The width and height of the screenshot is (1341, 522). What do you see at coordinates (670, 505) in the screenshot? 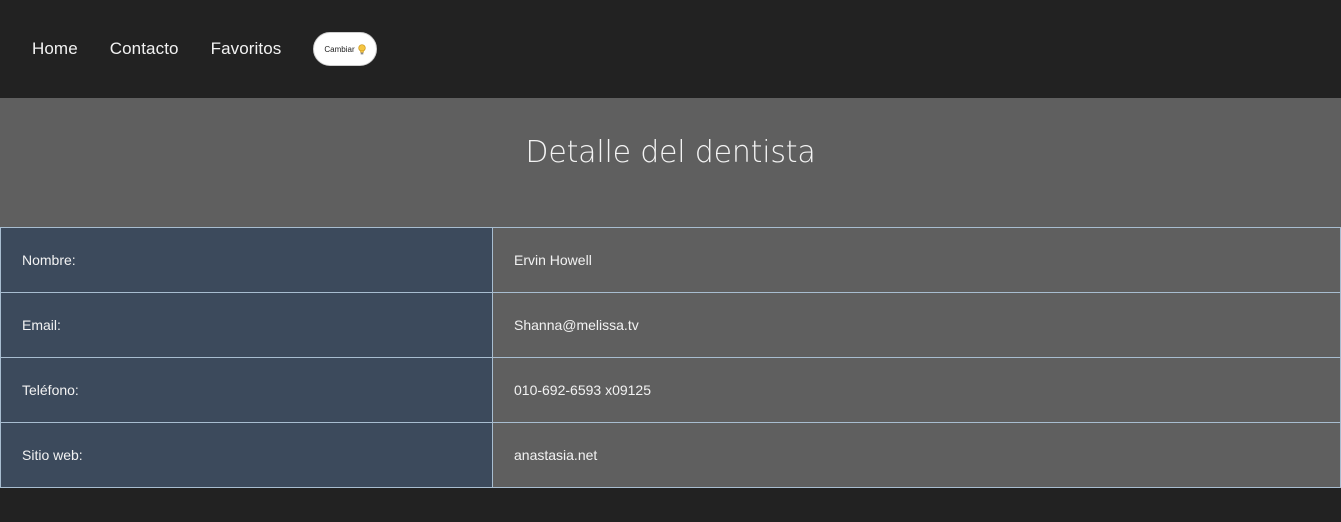
I see `footer-space` at bounding box center [670, 505].